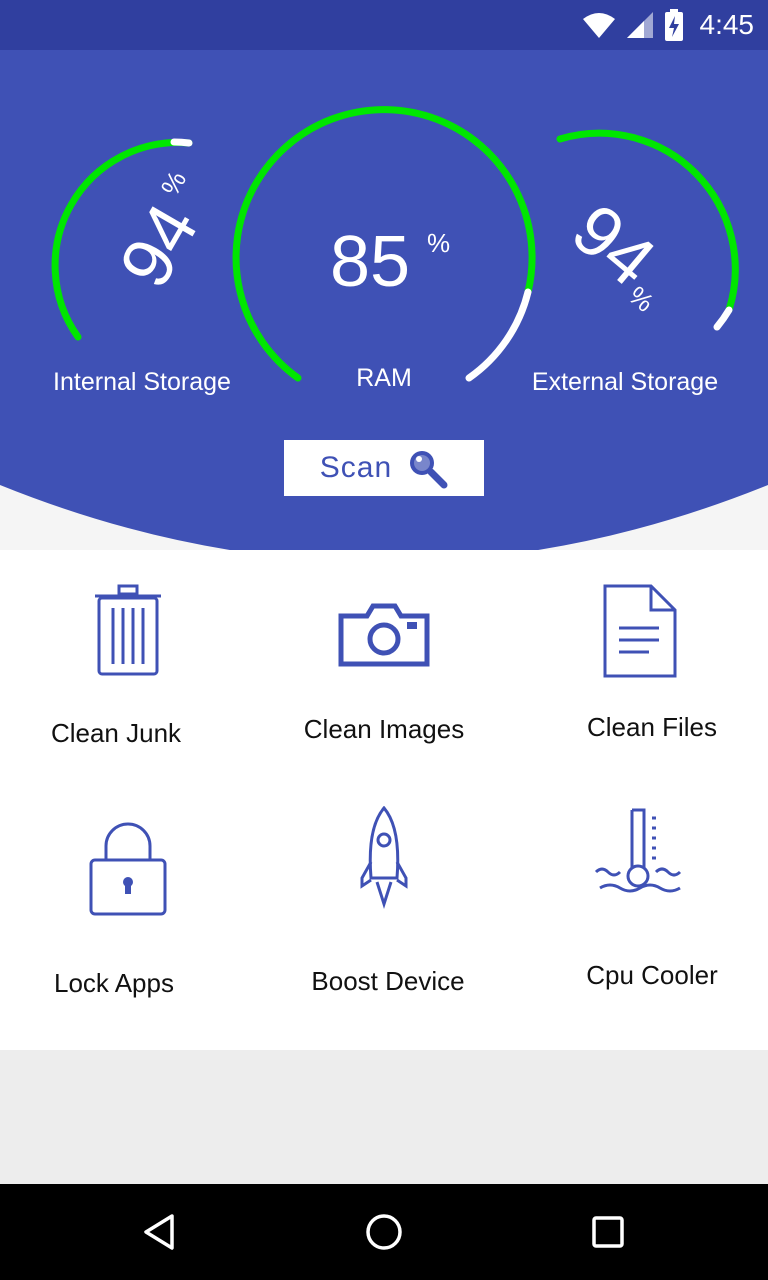 The width and height of the screenshot is (768, 1280). What do you see at coordinates (142, 382) in the screenshot?
I see `internal-storage-label: Internal Storage` at bounding box center [142, 382].